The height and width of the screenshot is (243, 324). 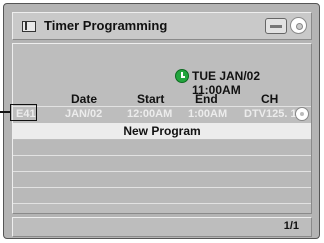 I want to click on program-channel: DTV125. 1, so click(x=270, y=114).